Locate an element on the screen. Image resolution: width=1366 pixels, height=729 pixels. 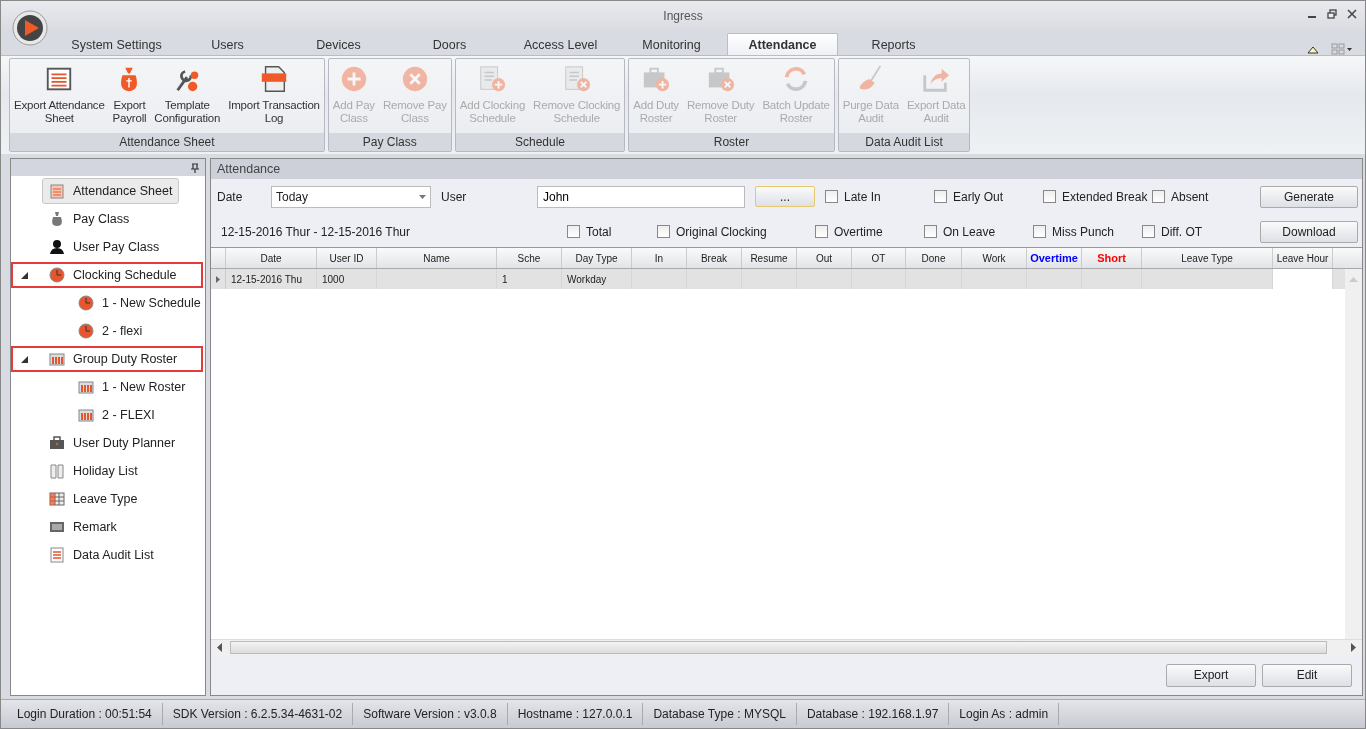
status-item: Login As : admin is located at coordinates (1004, 714).